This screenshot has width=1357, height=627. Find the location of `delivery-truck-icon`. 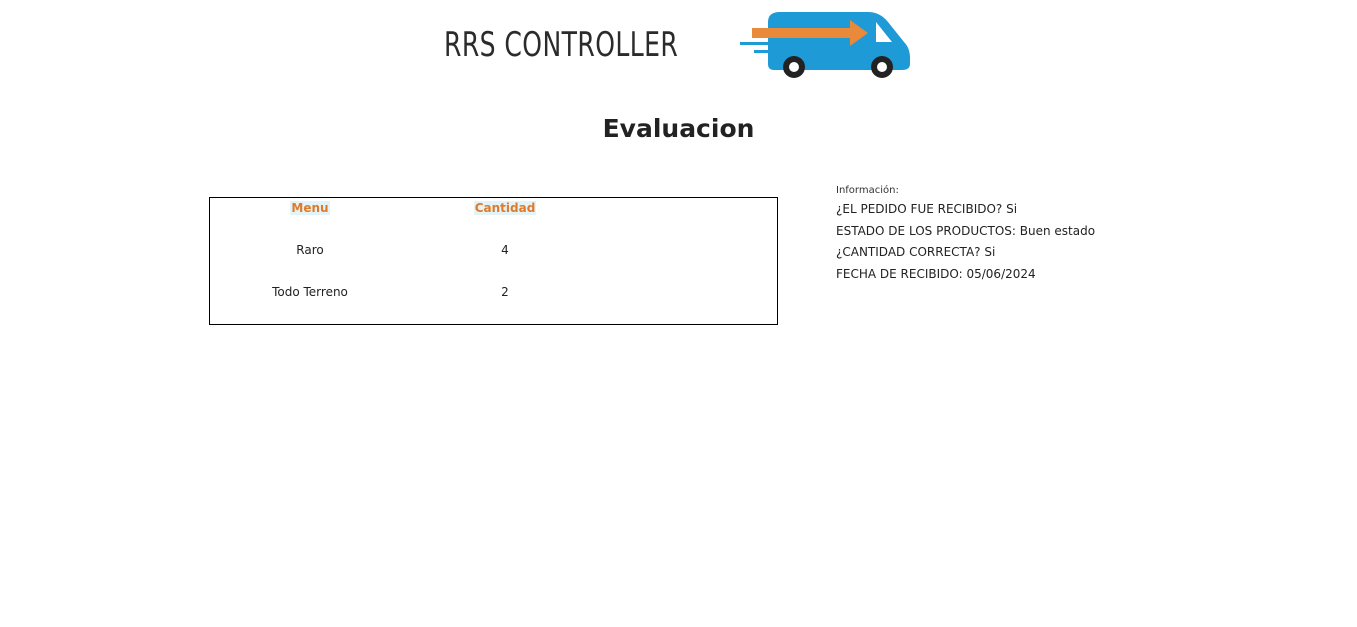

delivery-truck-icon is located at coordinates (825, 45).